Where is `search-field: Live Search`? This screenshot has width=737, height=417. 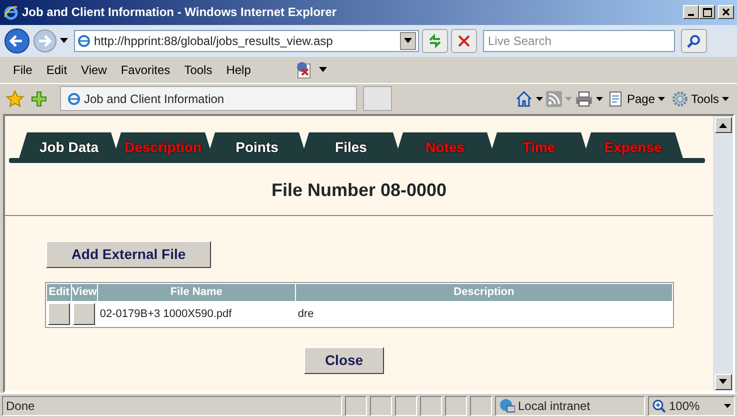 search-field: Live Search is located at coordinates (579, 41).